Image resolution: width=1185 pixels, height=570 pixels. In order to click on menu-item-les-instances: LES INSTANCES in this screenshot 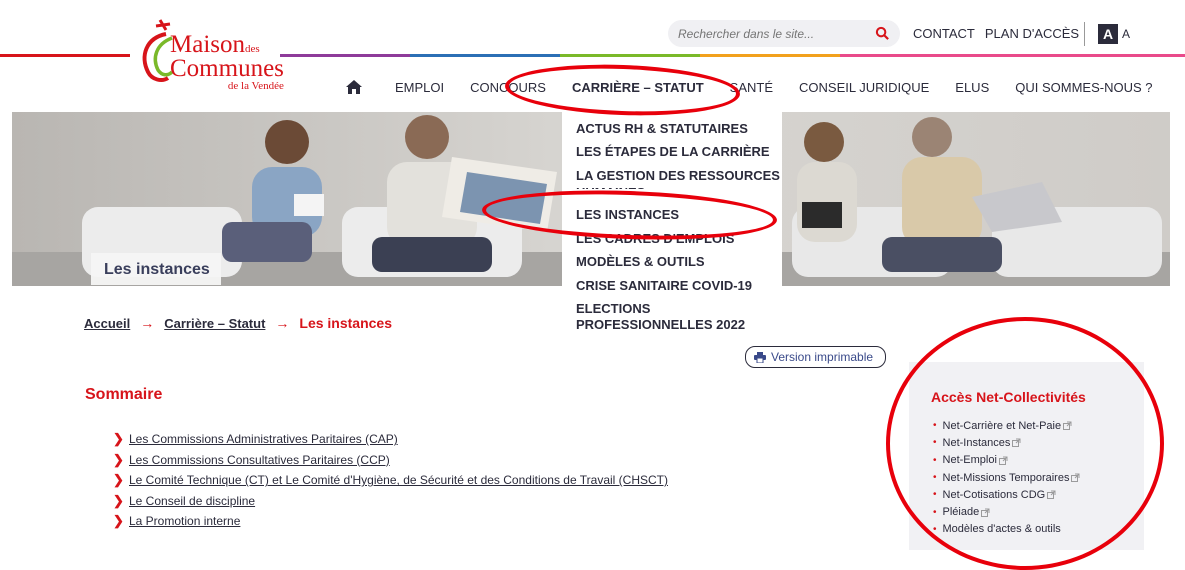, I will do `click(627, 214)`.